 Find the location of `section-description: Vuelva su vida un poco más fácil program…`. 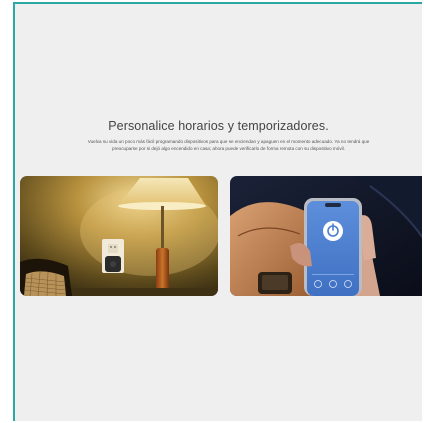

section-description: Vuelva su vida un poco más fácil program… is located at coordinates (228, 145).